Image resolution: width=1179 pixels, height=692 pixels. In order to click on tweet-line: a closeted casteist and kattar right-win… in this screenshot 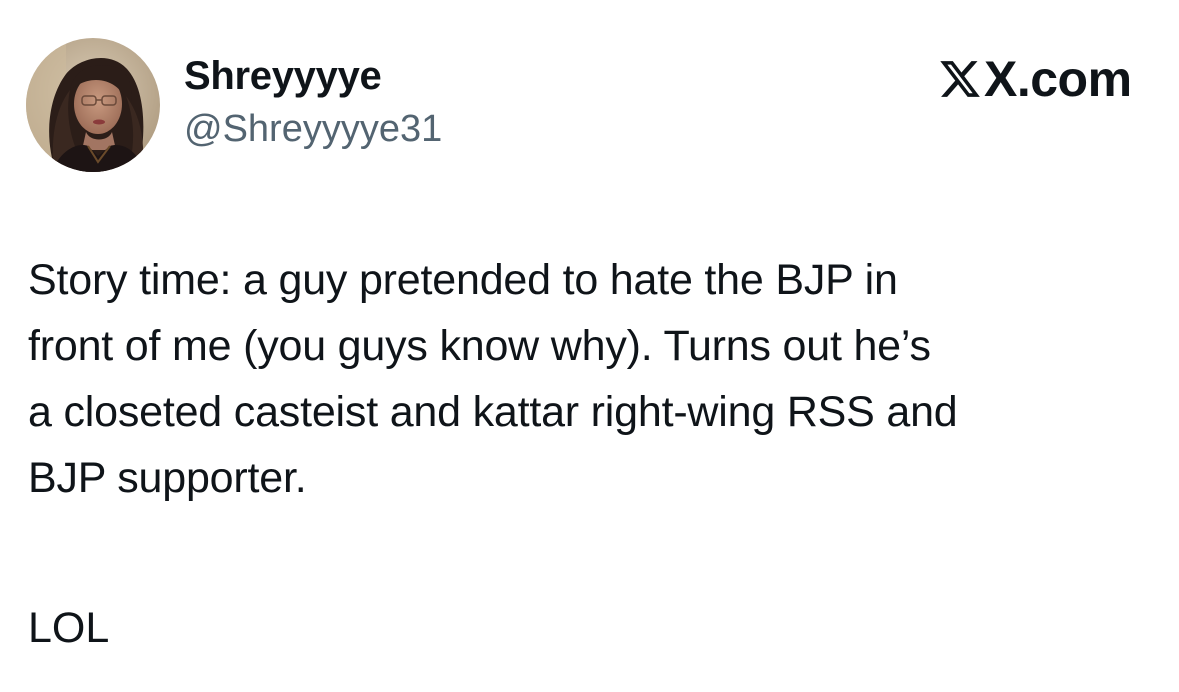, I will do `click(493, 412)`.